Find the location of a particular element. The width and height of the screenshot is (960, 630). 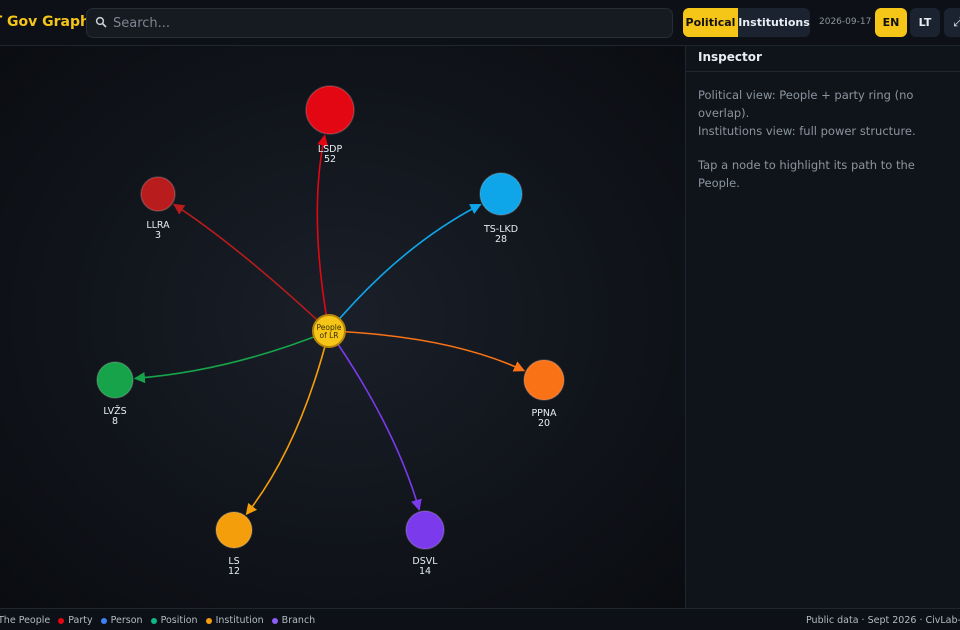

legend-item: Position is located at coordinates (174, 620).